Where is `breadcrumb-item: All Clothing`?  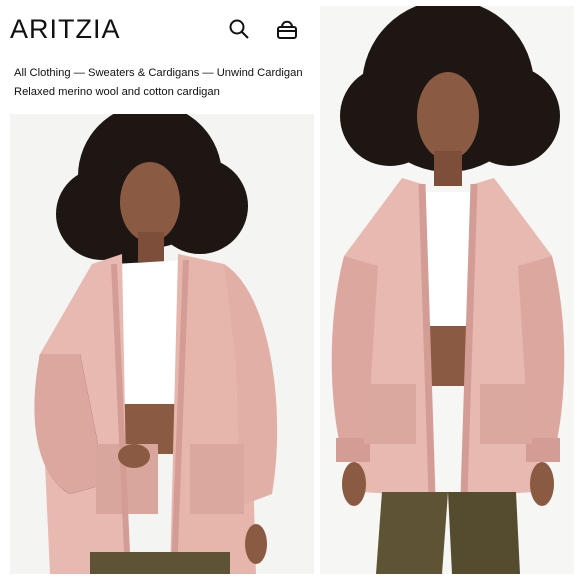
breadcrumb-item: All Clothing is located at coordinates (42, 73).